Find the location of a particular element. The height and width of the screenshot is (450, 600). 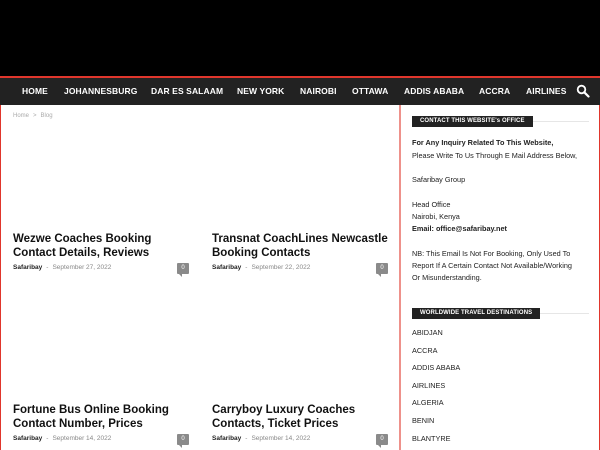

email-colon: : is located at coordinates (432, 228).